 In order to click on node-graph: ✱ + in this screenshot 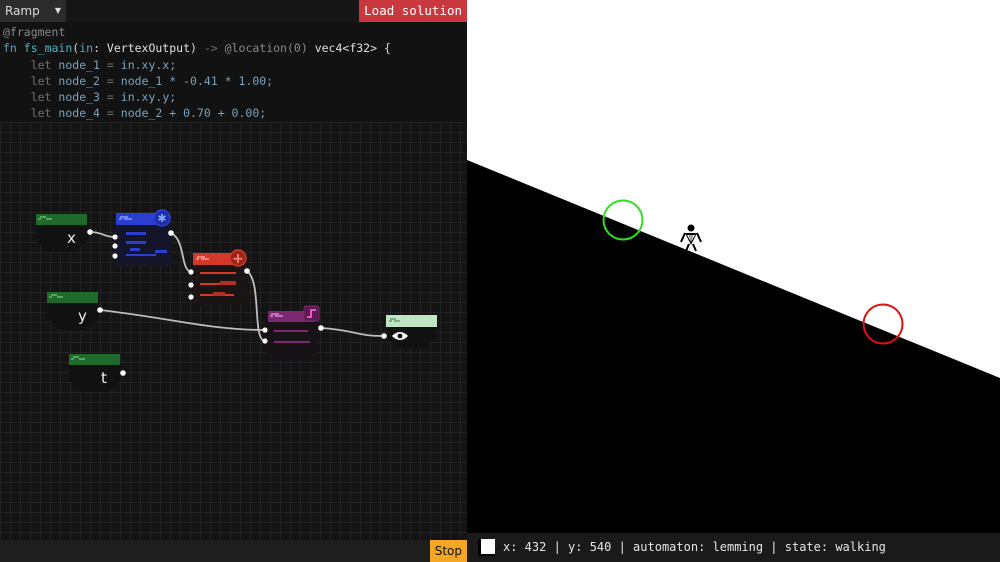, I will do `click(236, 300)`.